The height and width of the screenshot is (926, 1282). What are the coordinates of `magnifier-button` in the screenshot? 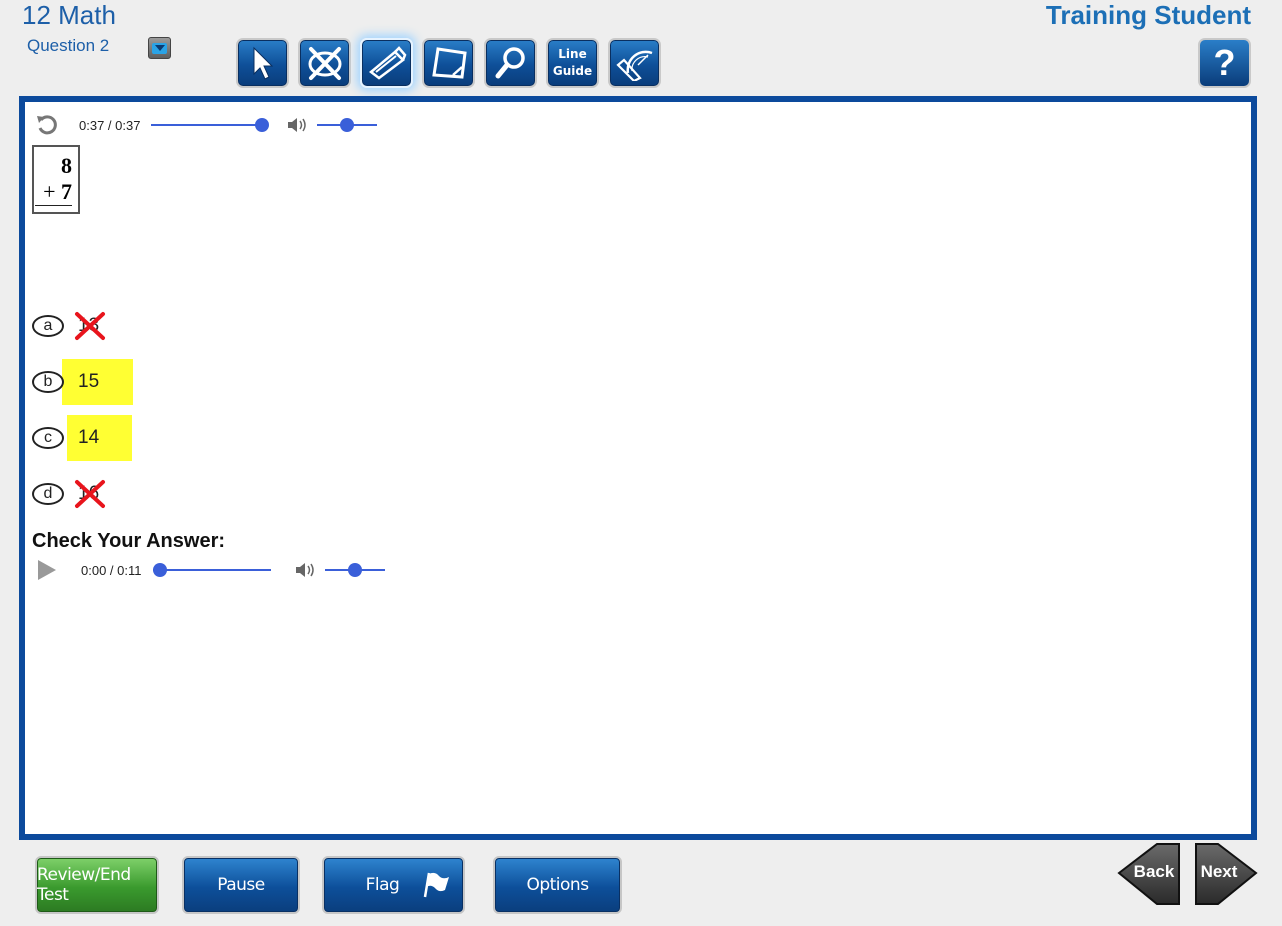 It's located at (510, 63).